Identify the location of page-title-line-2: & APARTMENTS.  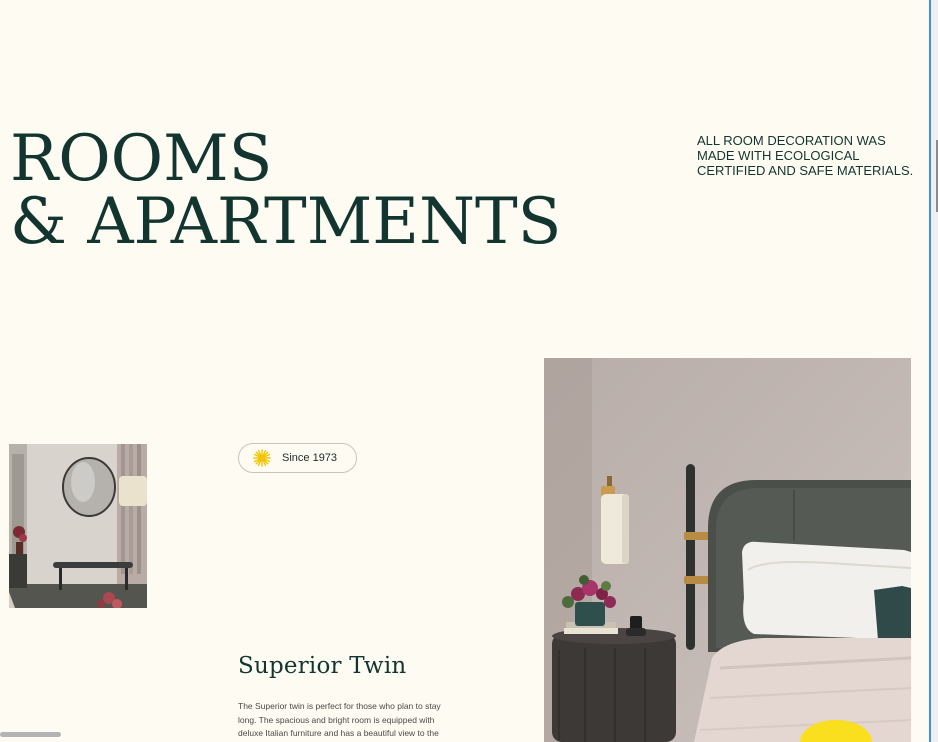
(286, 222).